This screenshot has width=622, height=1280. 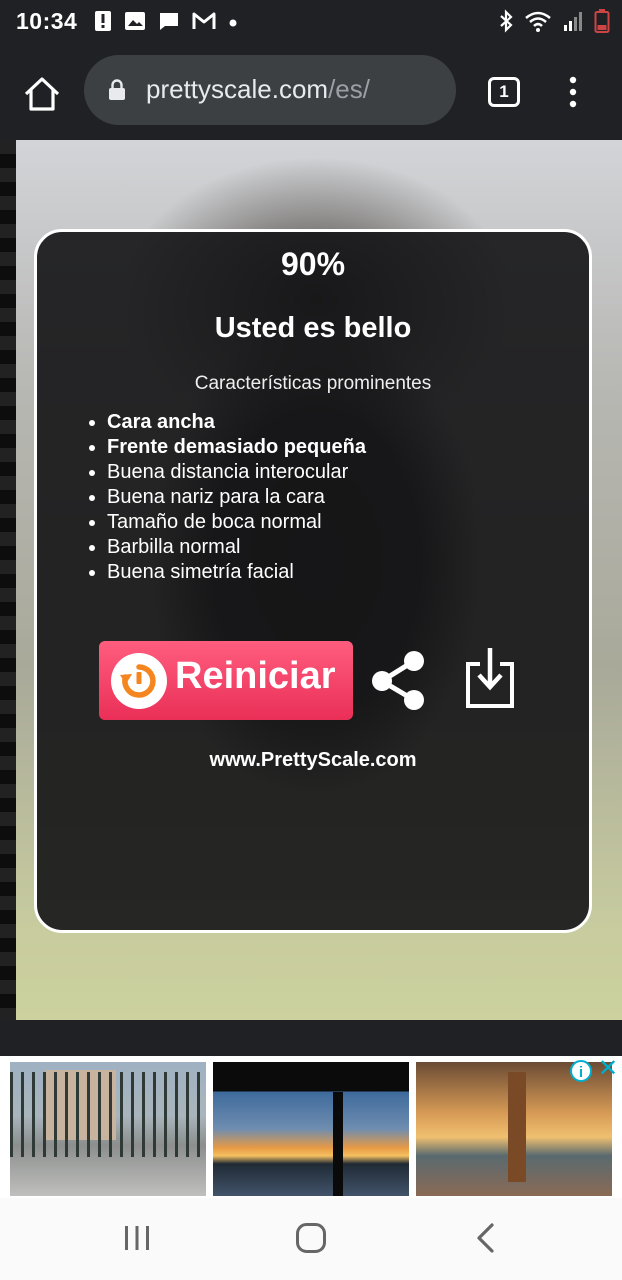 I want to click on ad-fence-shape, so click(x=108, y=1114).